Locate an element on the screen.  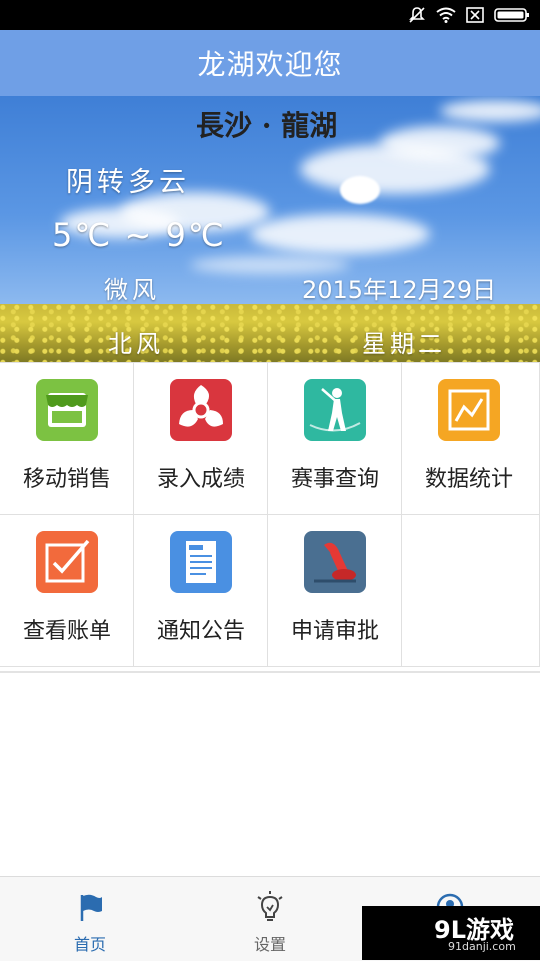
menu-item-label: 通知公告 is located at coordinates (200, 631).